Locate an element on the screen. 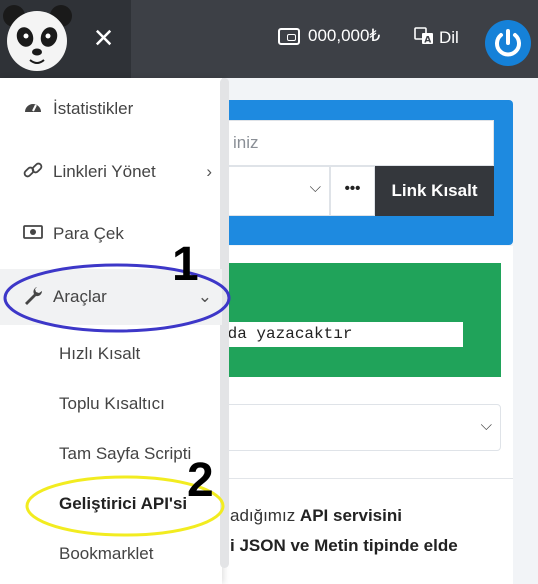 The height and width of the screenshot is (584, 538). shorten-link-button: Link Kısalt is located at coordinates (434, 191).